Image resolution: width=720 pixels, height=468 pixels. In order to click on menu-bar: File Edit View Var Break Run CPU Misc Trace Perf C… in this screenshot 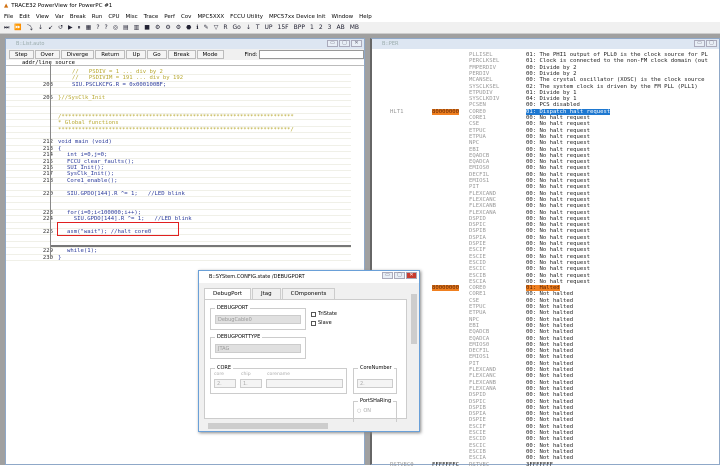, I will do `click(360, 17)`.